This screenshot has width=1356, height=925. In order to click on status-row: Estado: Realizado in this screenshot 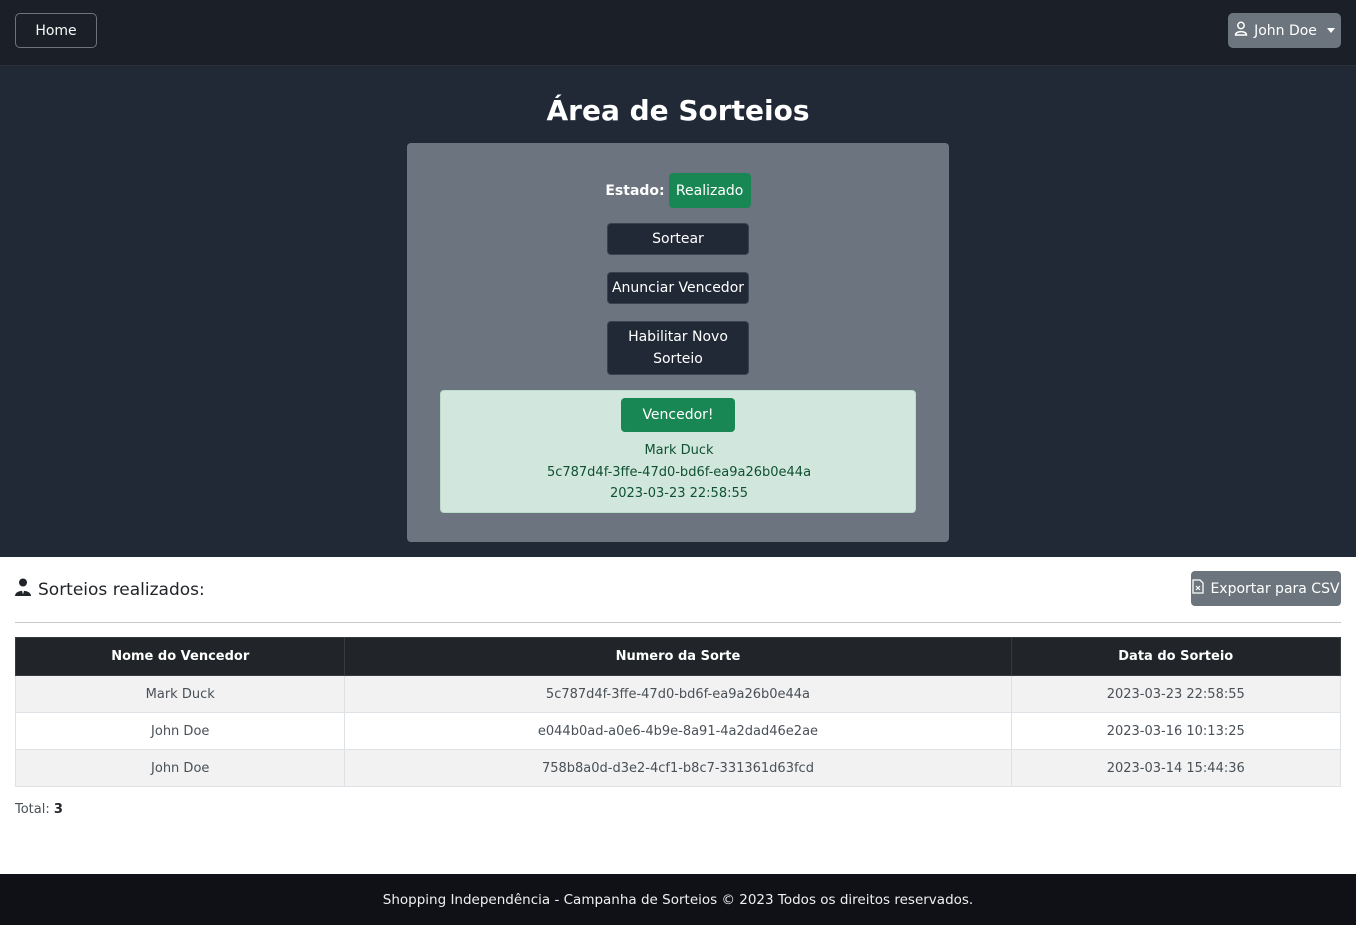, I will do `click(678, 190)`.